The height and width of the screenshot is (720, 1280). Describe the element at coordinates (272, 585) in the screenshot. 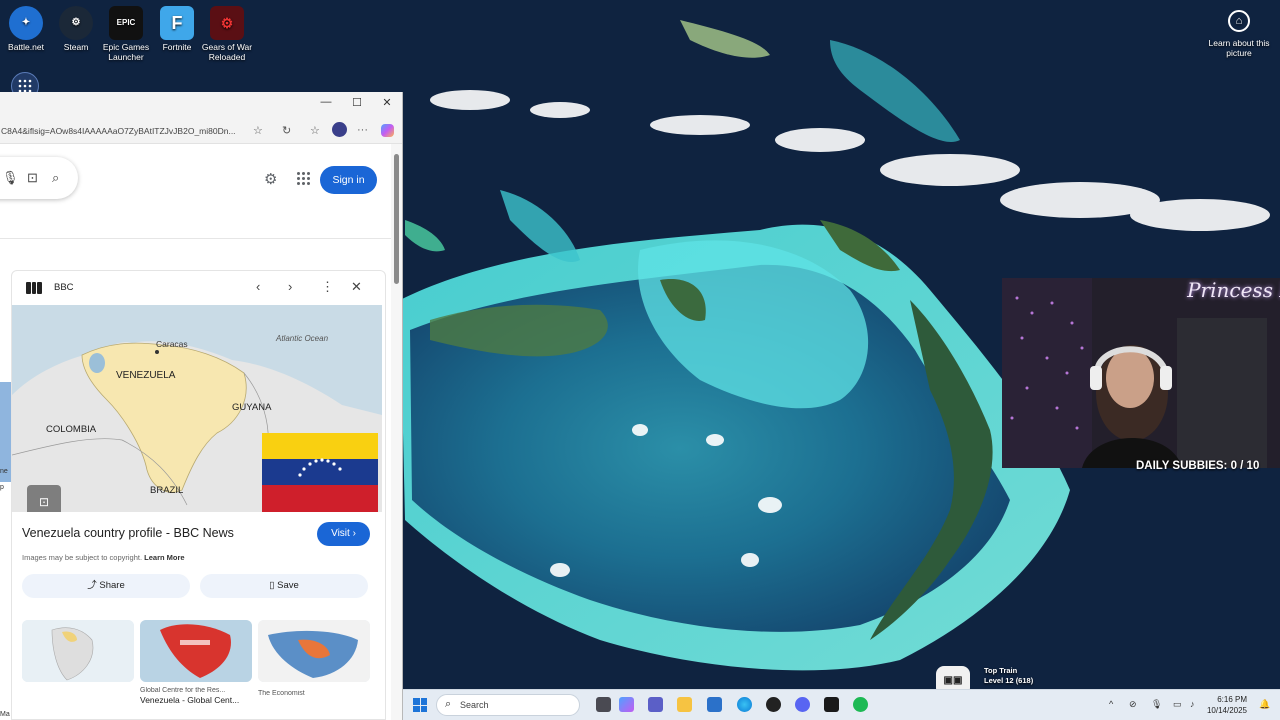

I see `bookmark-icon: ▯` at that location.